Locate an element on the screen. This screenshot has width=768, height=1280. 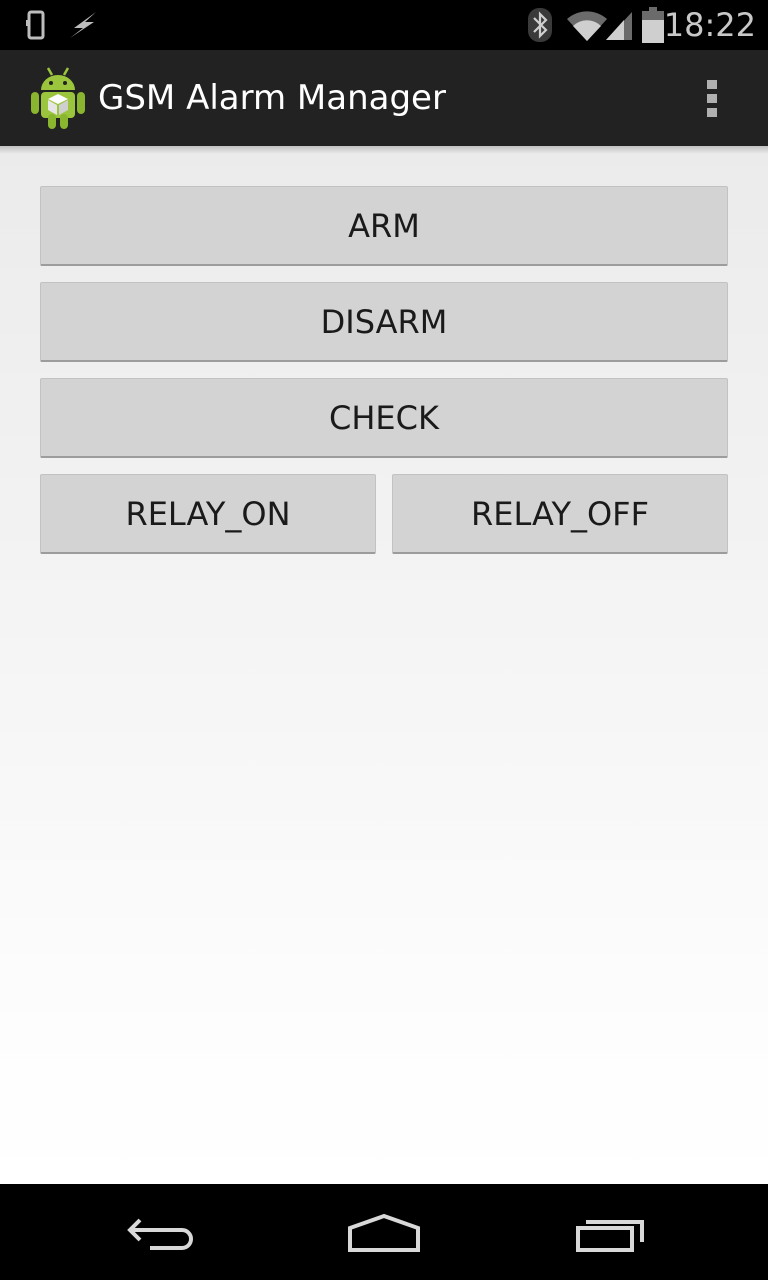
recents-icon is located at coordinates (610, 1232).